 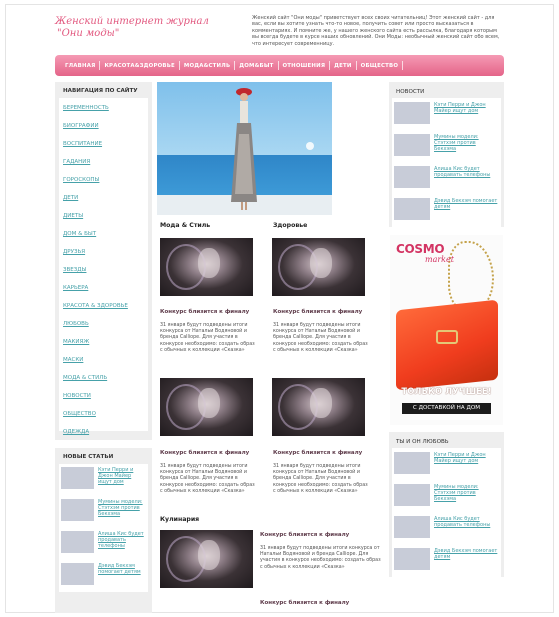 I want to click on news-link: Дэвид Бекхэм помогает детям, so click(x=464, y=204).